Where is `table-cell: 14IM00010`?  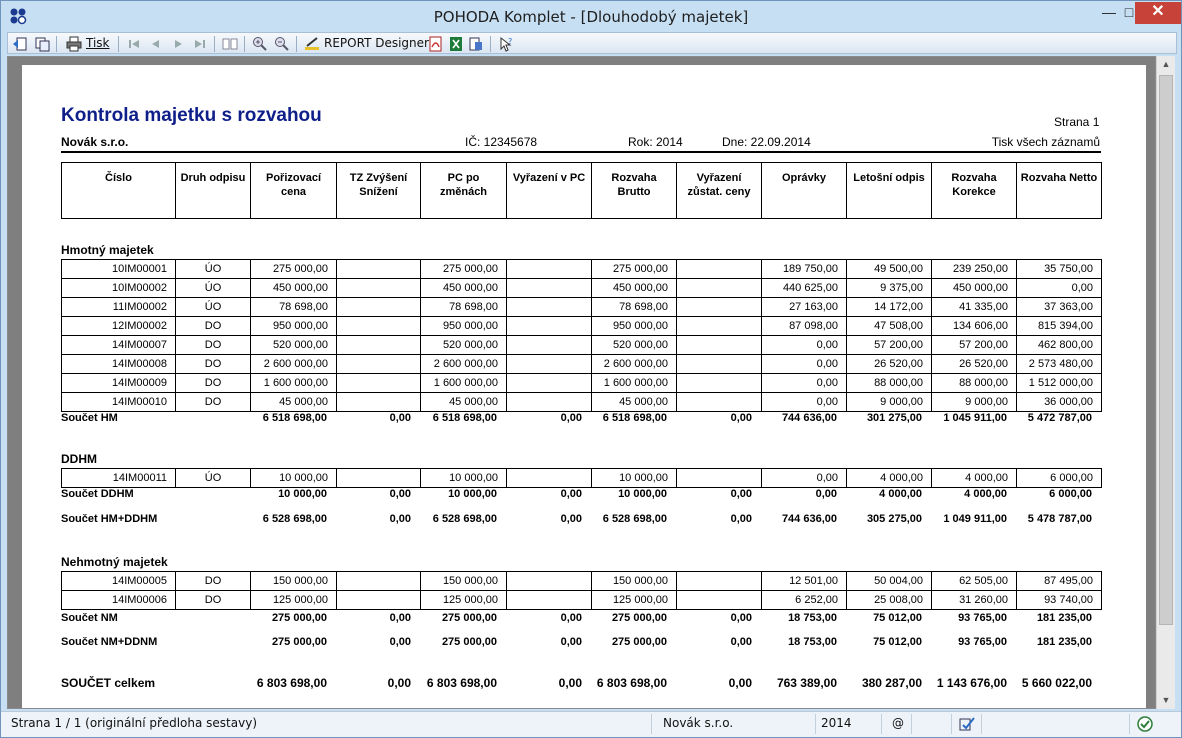 table-cell: 14IM00010 is located at coordinates (118, 402).